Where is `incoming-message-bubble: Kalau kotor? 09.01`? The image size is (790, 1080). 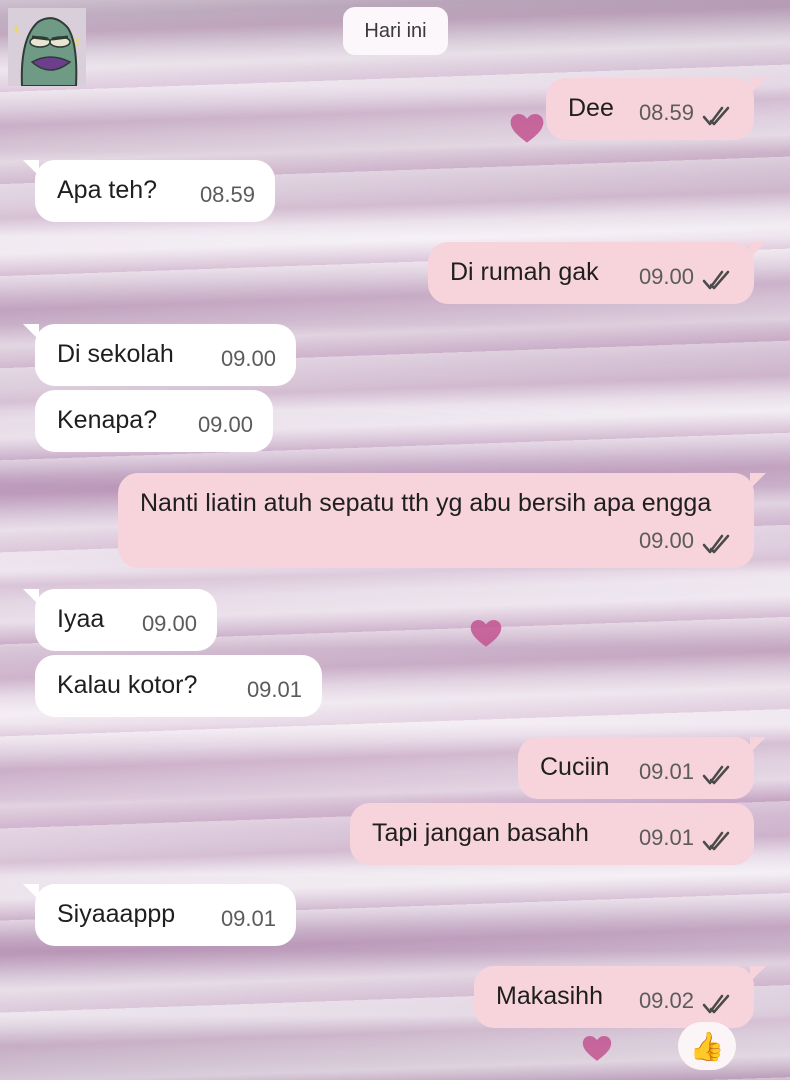
incoming-message-bubble: Kalau kotor? 09.01 is located at coordinates (178, 686).